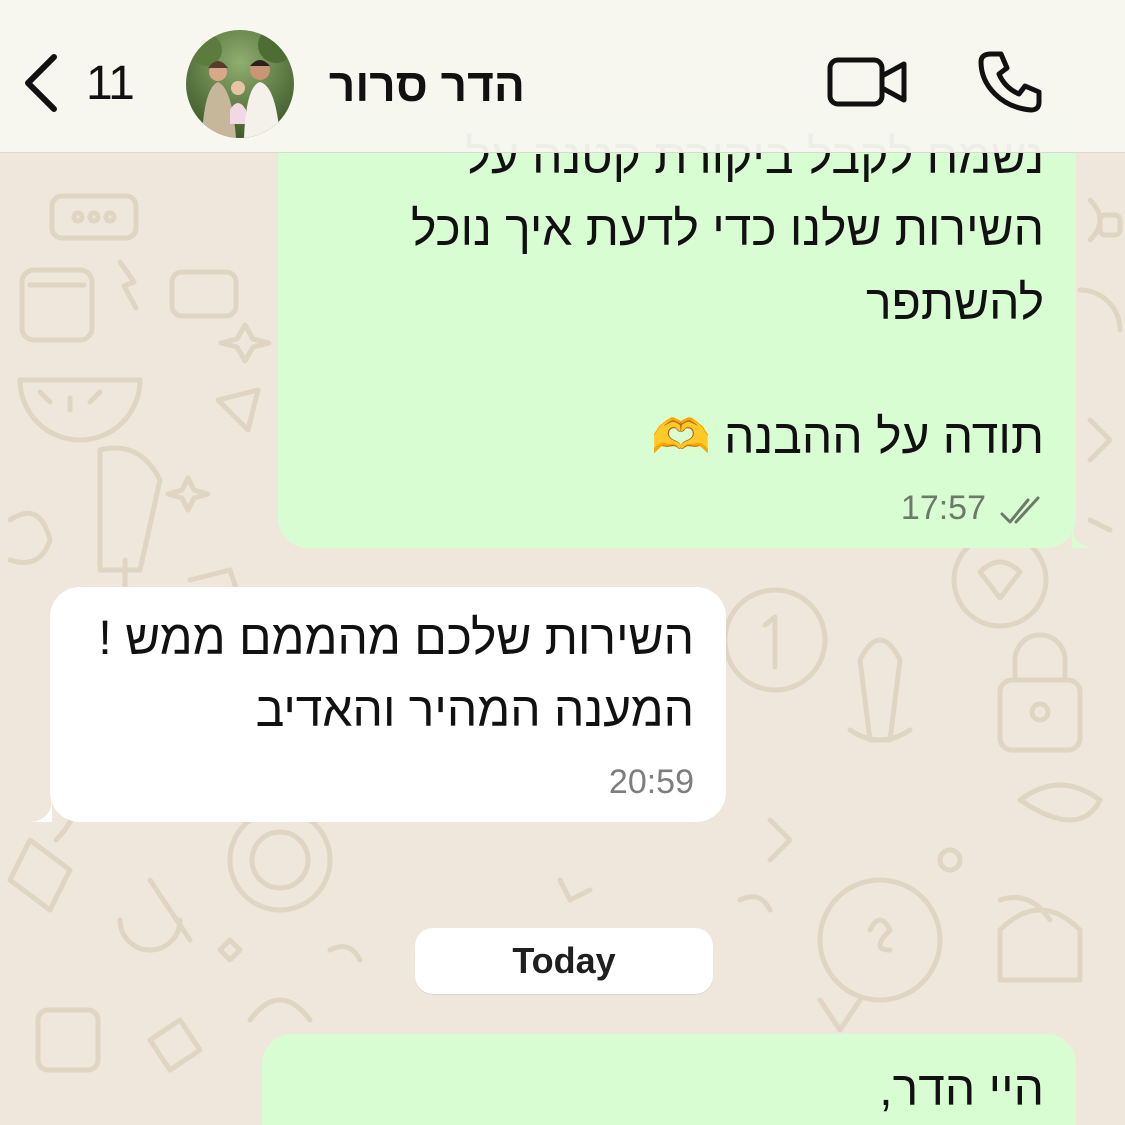  Describe the element at coordinates (425, 85) in the screenshot. I see `contact-name: הדר סרור` at that location.